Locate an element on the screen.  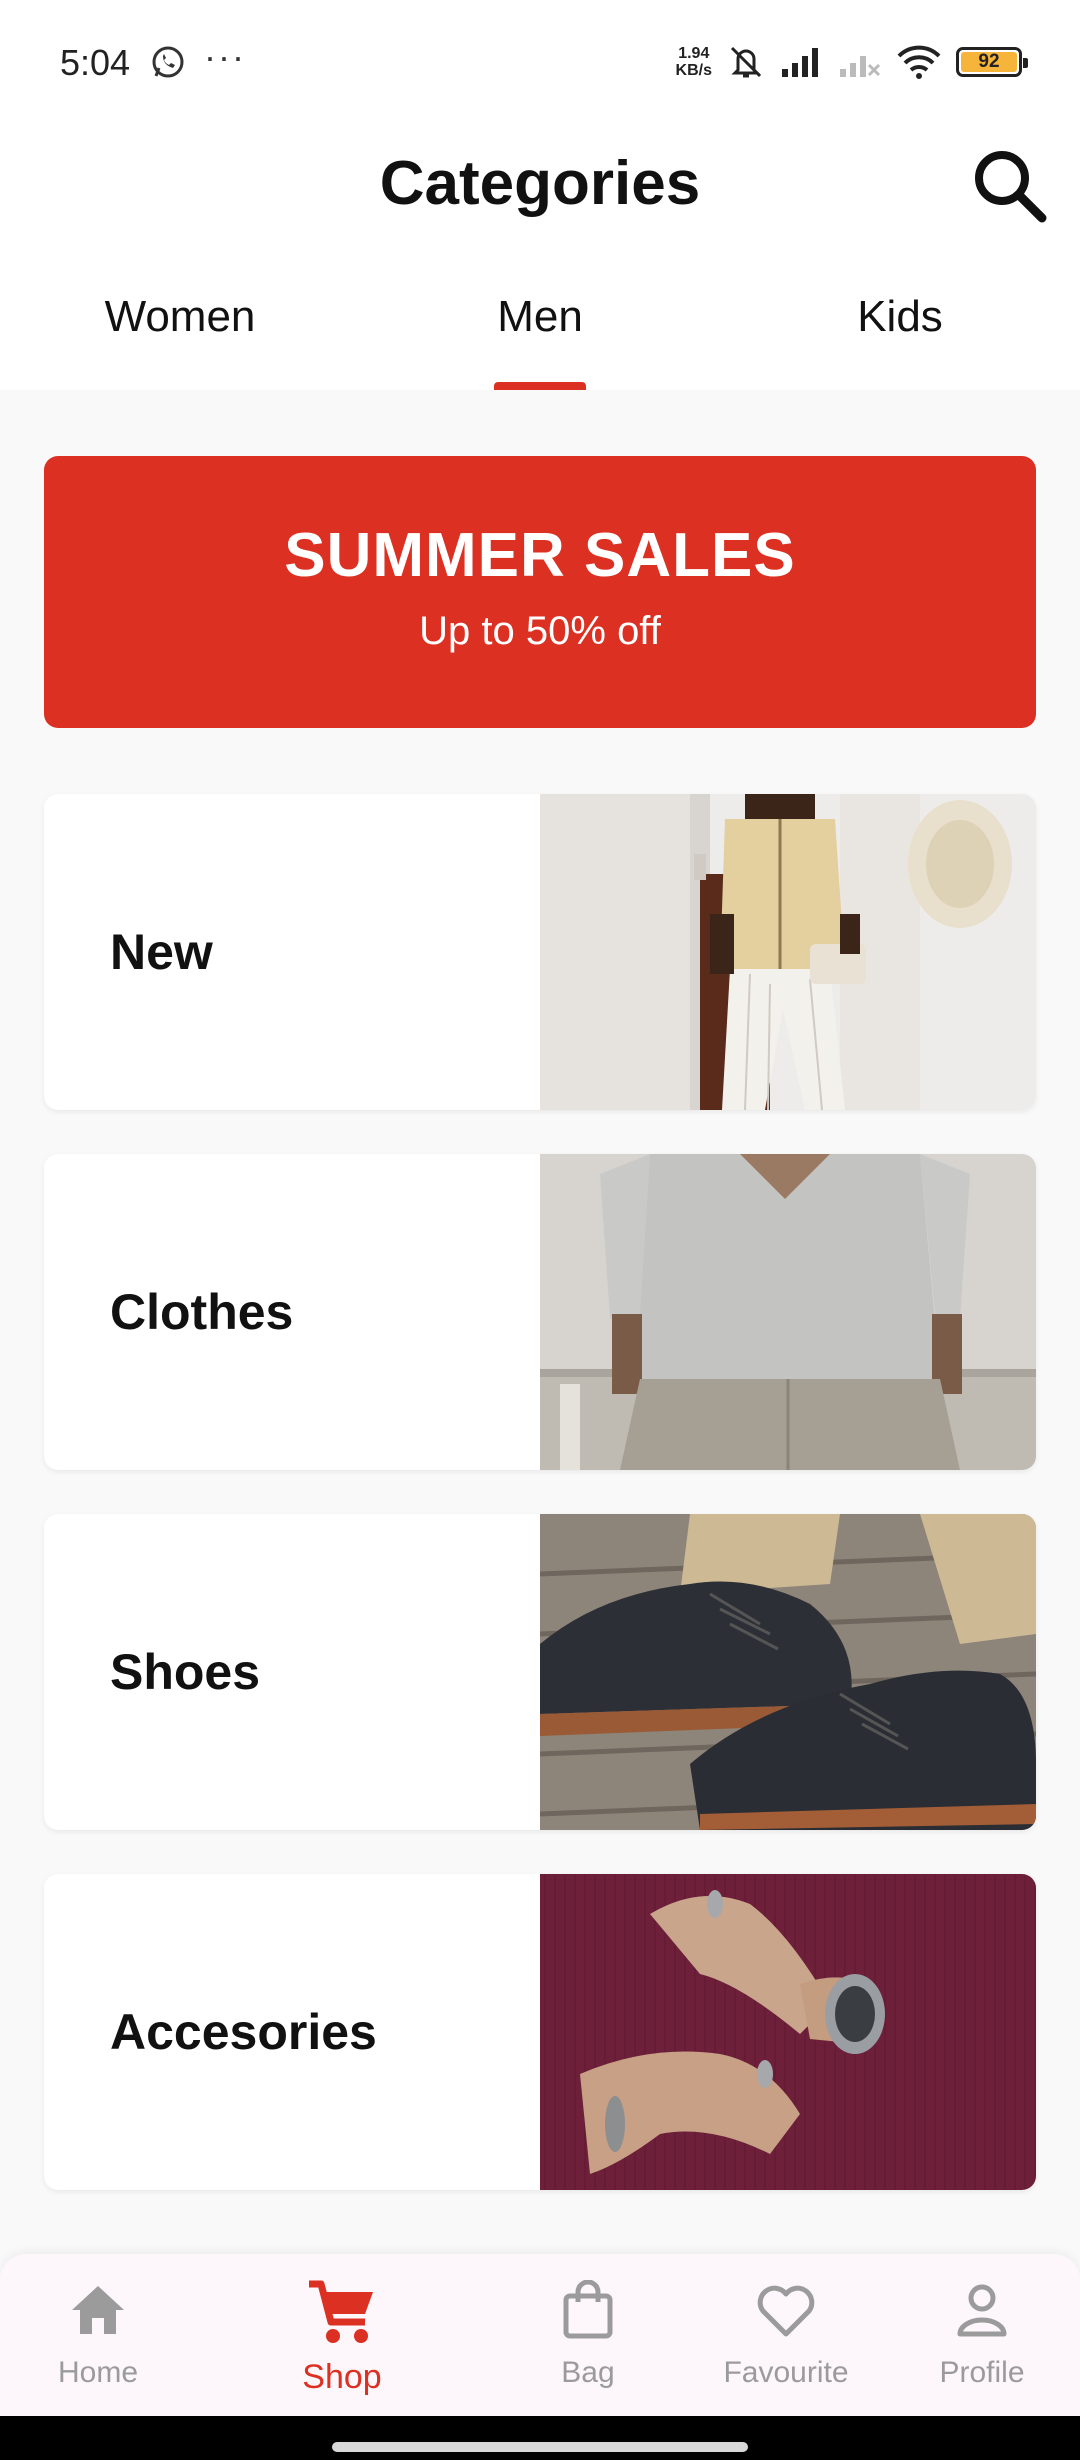
nav-label-profile: Profile is located at coordinates (982, 2372).